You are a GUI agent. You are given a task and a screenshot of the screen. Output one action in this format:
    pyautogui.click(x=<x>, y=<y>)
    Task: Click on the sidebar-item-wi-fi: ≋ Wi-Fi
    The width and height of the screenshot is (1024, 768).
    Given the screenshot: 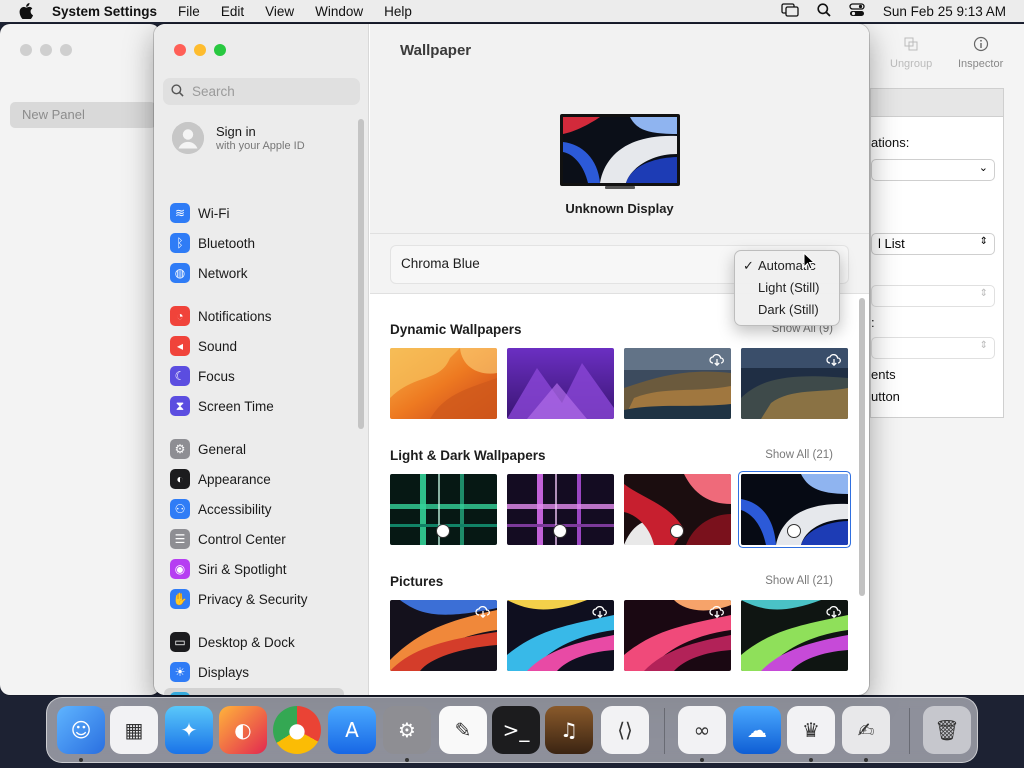 What is the action you would take?
    pyautogui.click(x=254, y=213)
    